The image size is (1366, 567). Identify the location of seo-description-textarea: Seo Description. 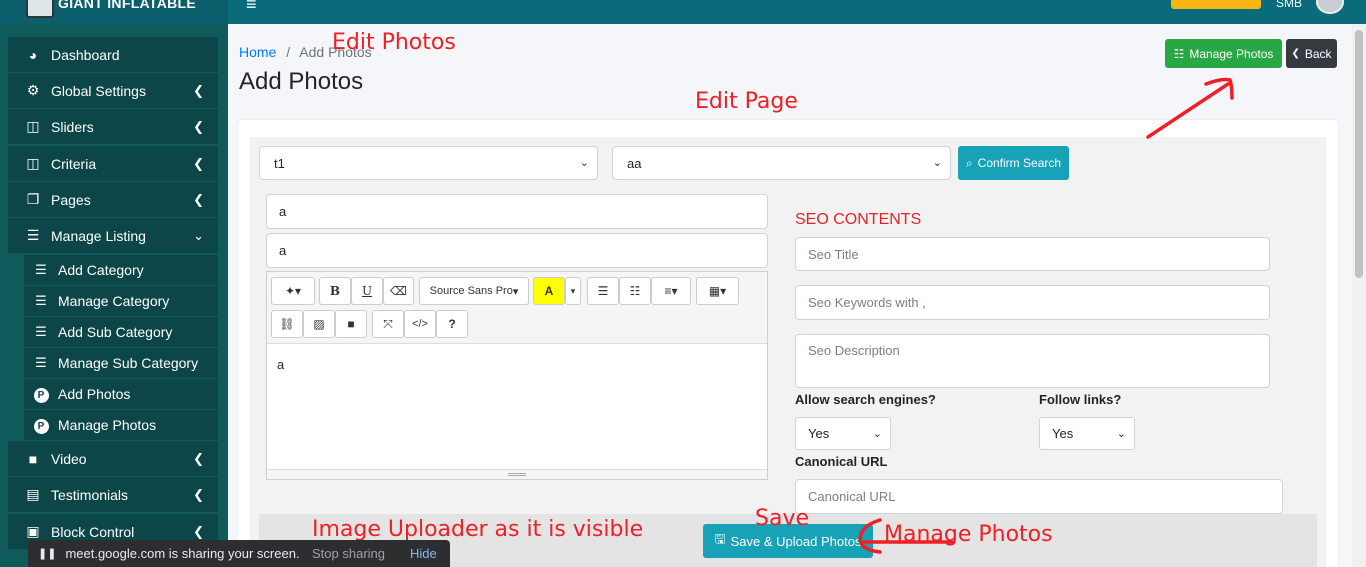
(1032, 361).